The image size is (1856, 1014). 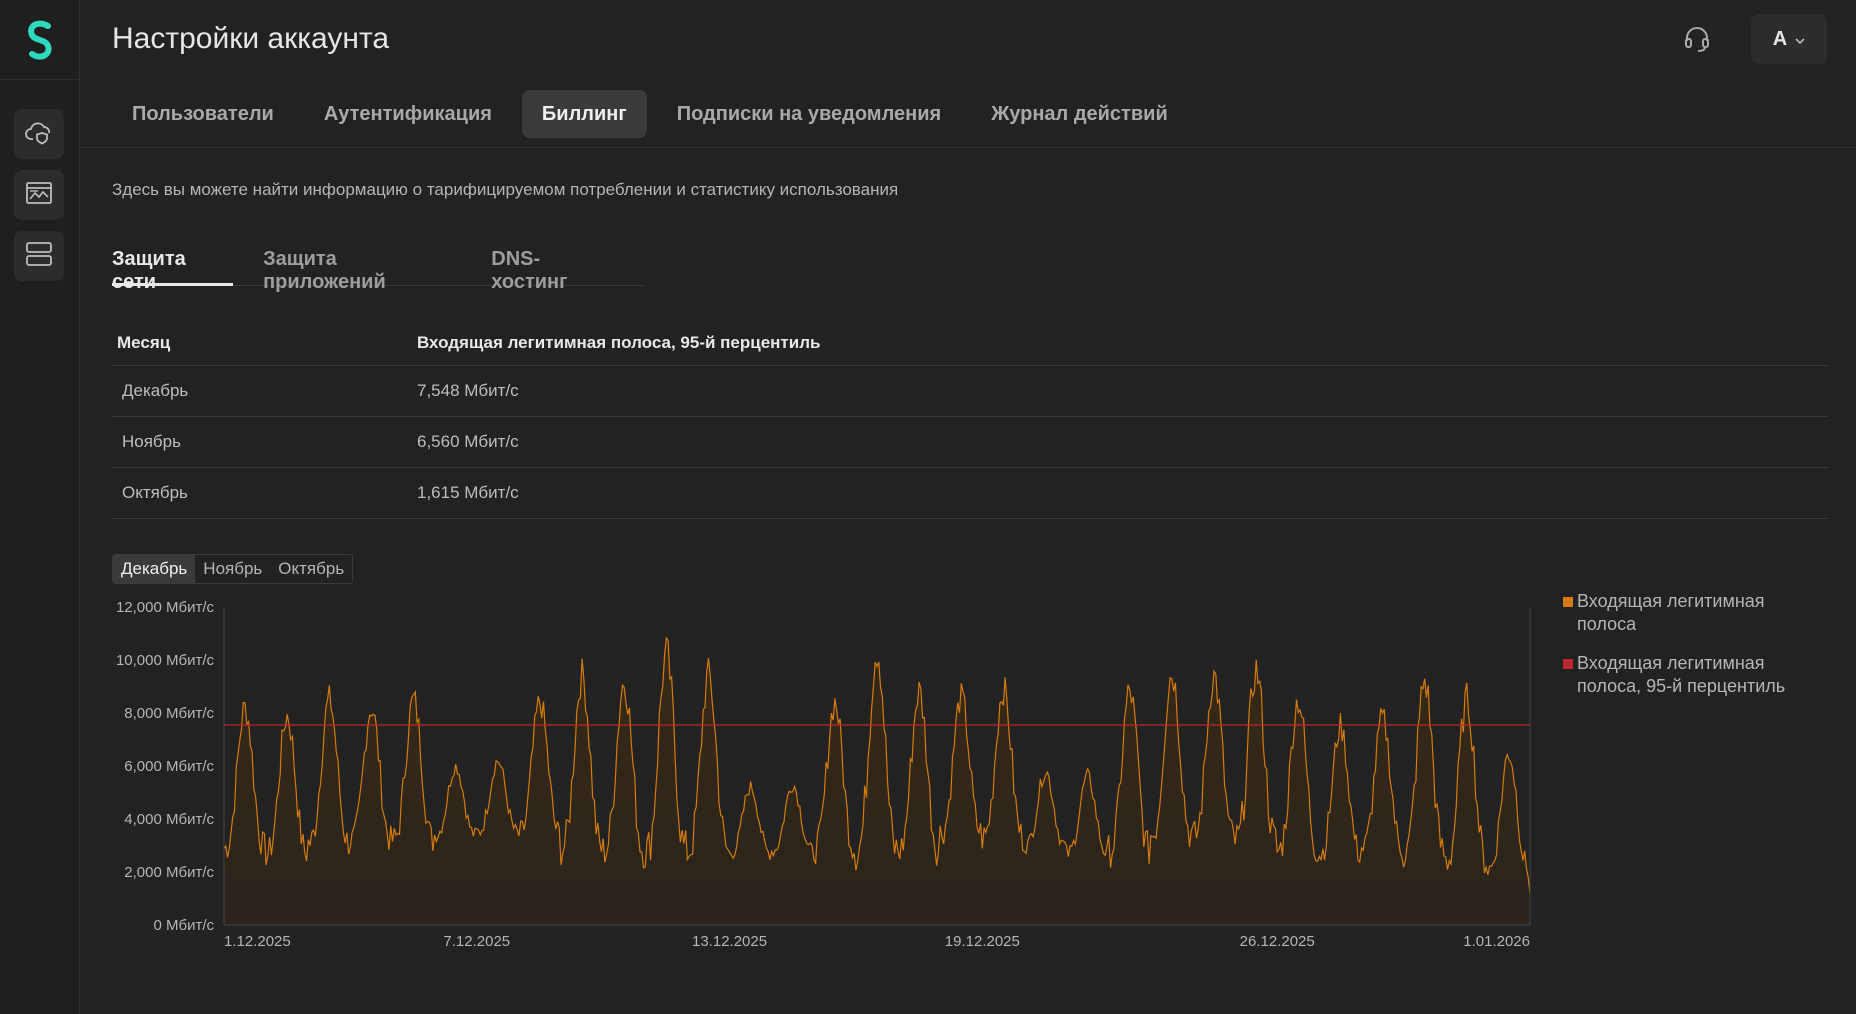 I want to click on avatar: А, so click(x=1780, y=38).